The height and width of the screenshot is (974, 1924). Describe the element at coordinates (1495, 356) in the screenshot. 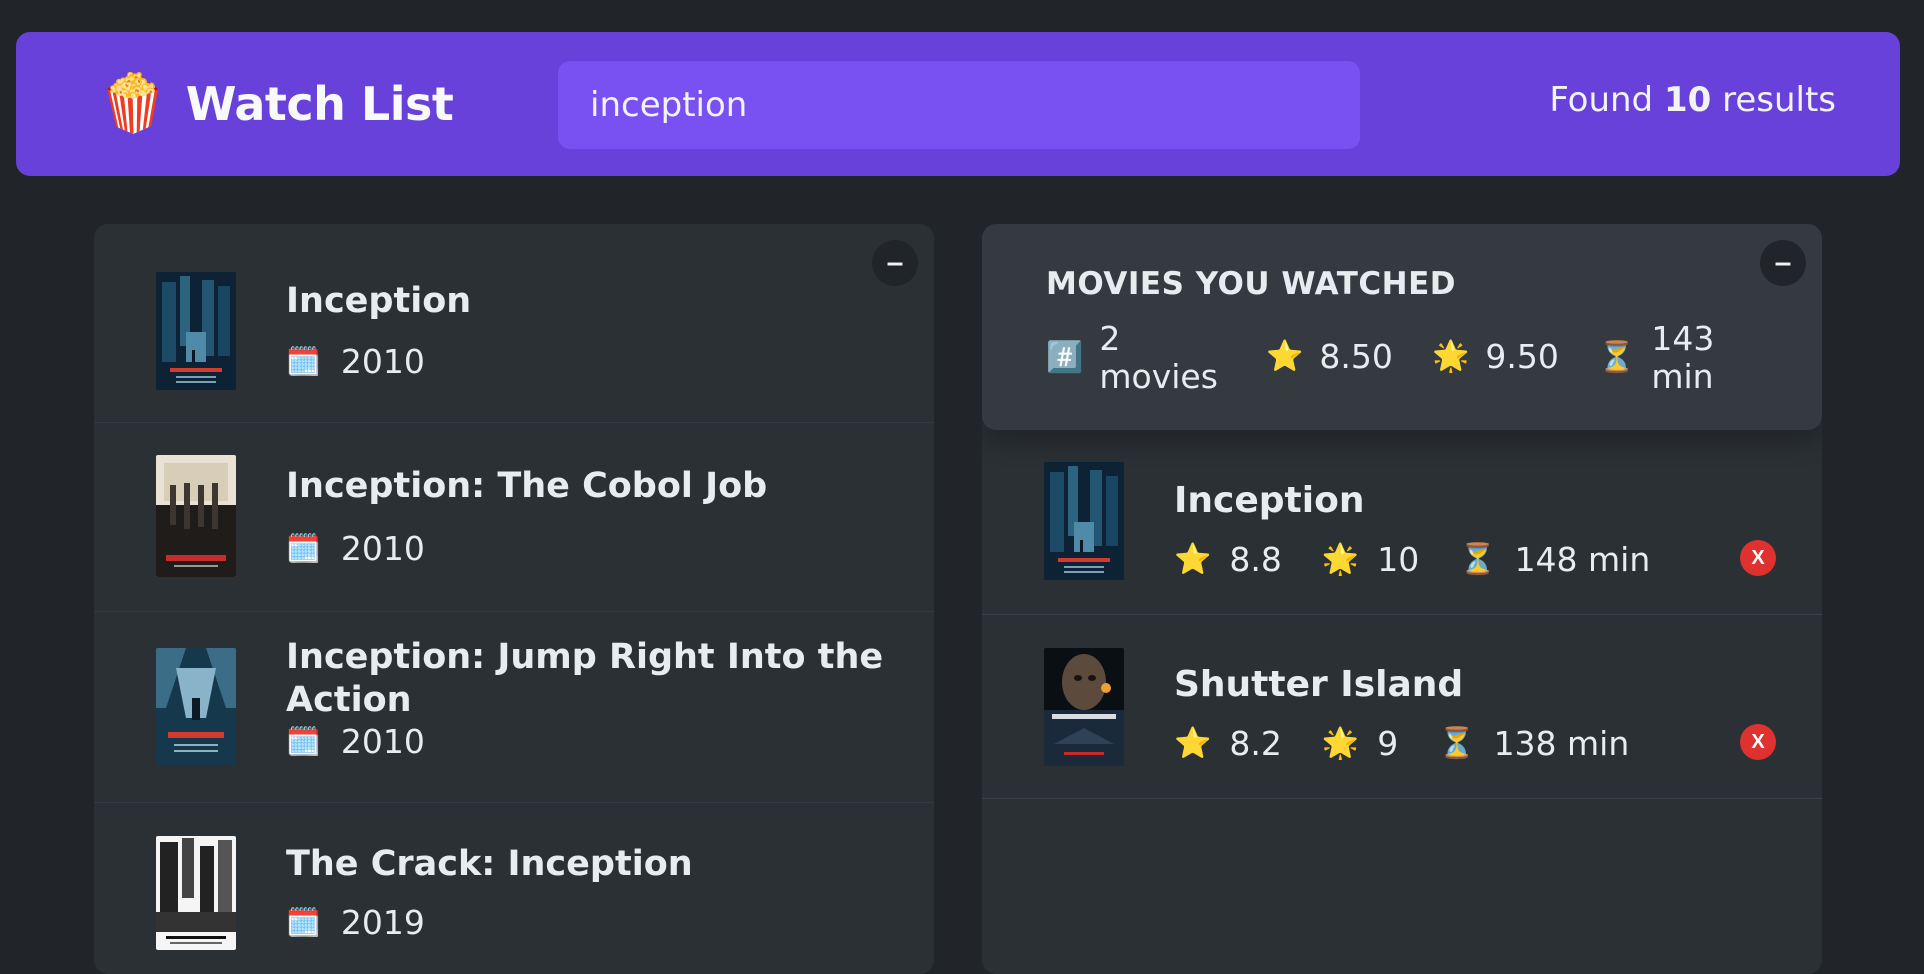

I see `summary-user-rating: 🌟 9.50` at that location.